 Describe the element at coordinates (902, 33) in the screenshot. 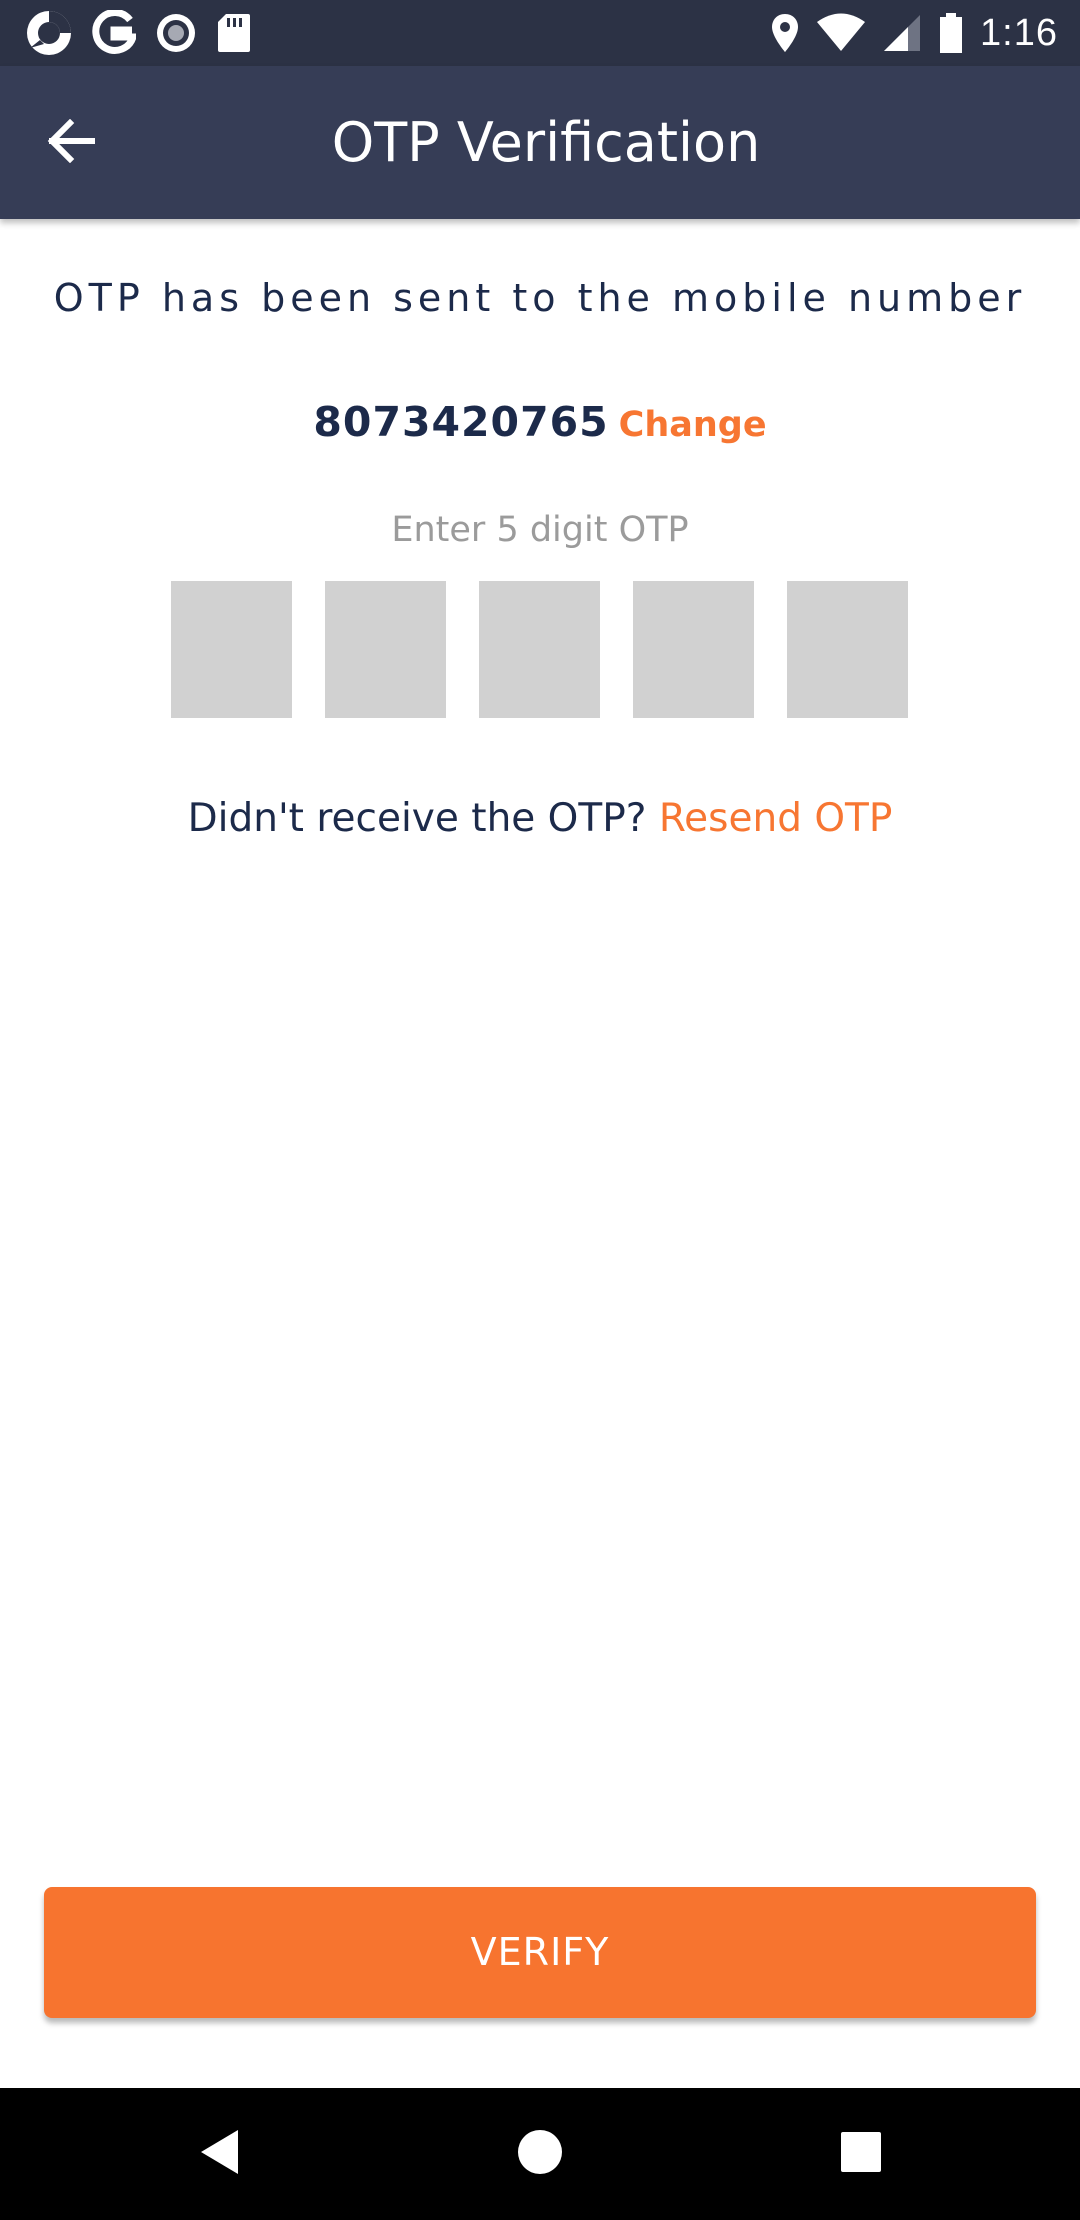

I see `signal-icon` at that location.